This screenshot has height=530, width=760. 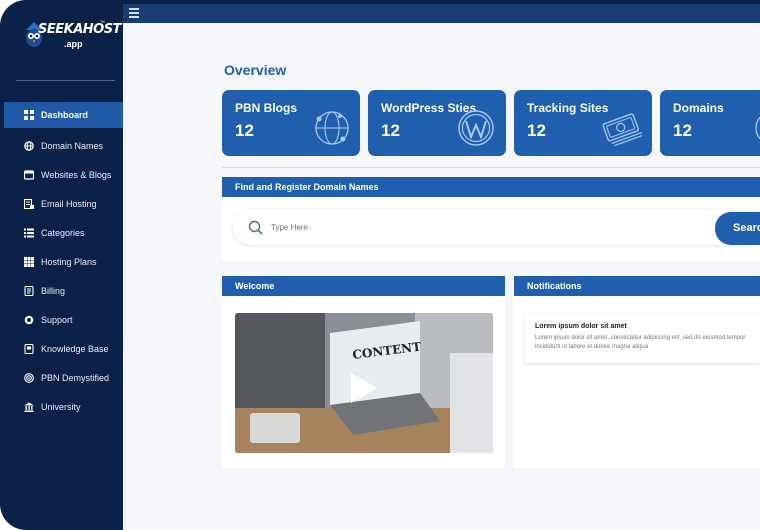 I want to click on sidebar-item-categories: Categories, so click(x=63, y=232).